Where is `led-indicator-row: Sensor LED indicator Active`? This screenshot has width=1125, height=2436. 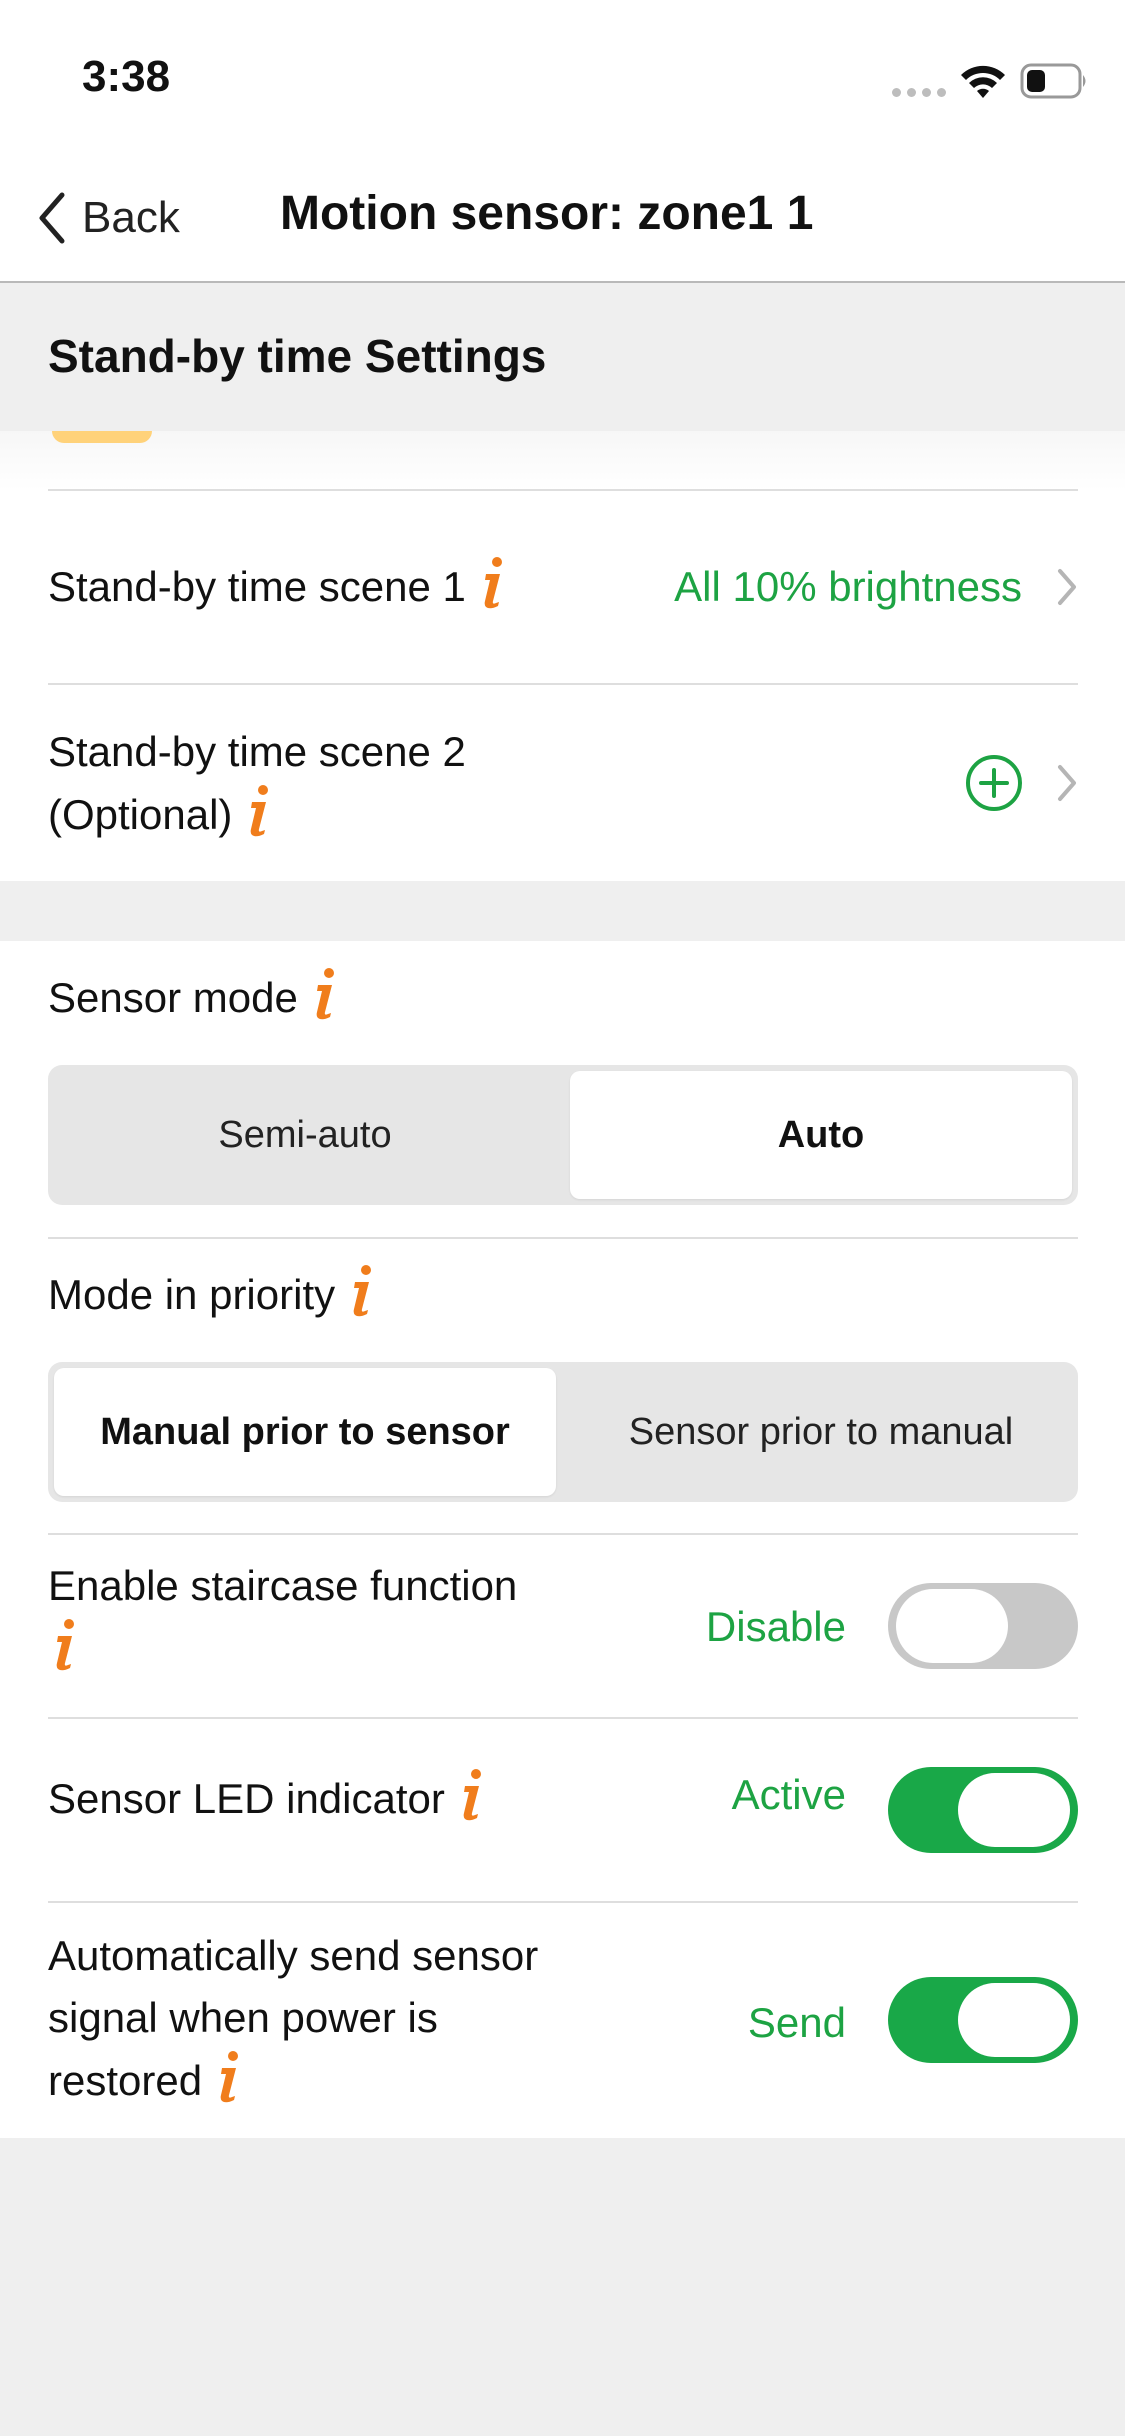 led-indicator-row: Sensor LED indicator Active is located at coordinates (563, 1810).